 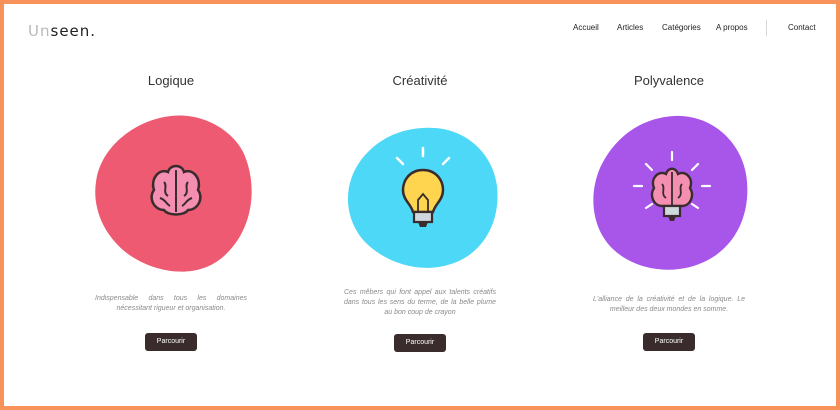 I want to click on card-title: Logique, so click(x=171, y=80).